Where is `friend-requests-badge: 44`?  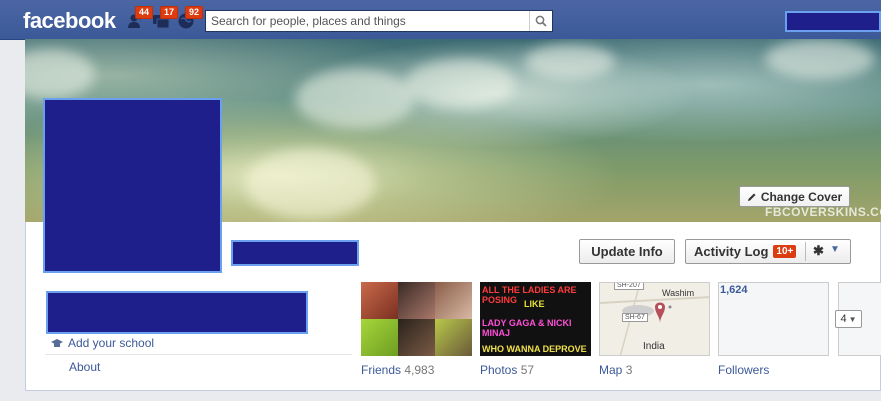
friend-requests-badge: 44 is located at coordinates (144, 12).